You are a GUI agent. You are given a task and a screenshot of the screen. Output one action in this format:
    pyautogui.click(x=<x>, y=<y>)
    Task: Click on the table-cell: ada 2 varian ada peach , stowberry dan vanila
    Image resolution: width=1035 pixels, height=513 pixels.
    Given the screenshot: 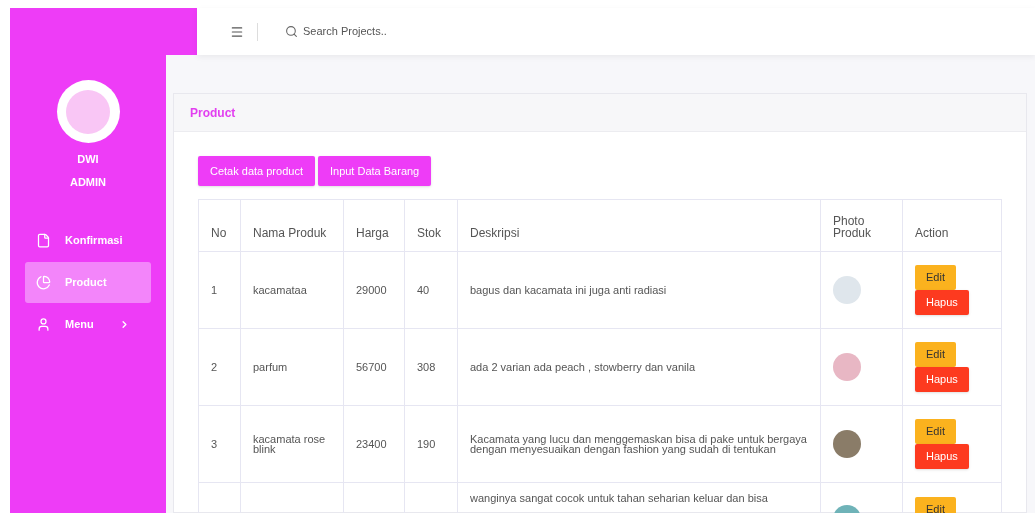 What is the action you would take?
    pyautogui.click(x=583, y=367)
    